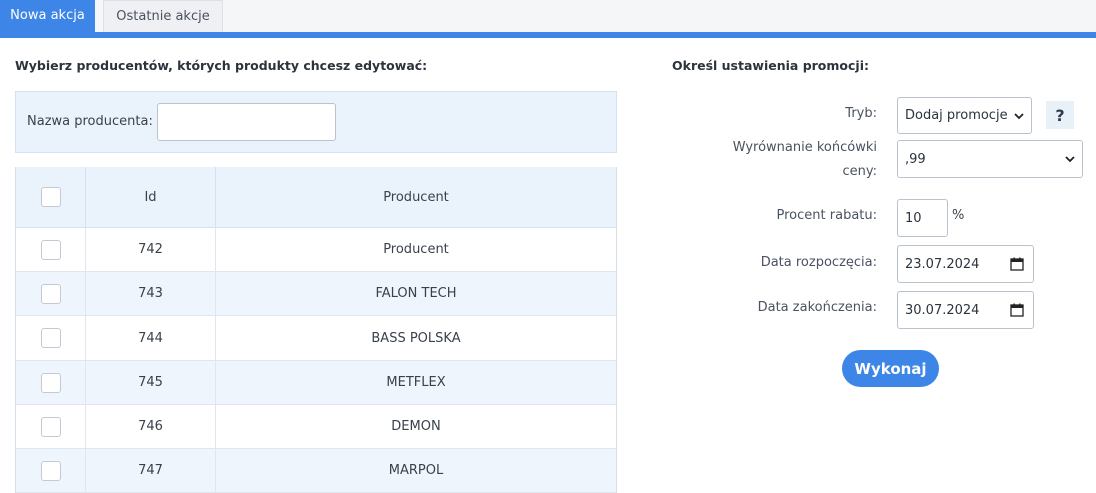 Image resolution: width=1096 pixels, height=493 pixels. What do you see at coordinates (151, 426) in the screenshot?
I see `row-id: 746` at bounding box center [151, 426].